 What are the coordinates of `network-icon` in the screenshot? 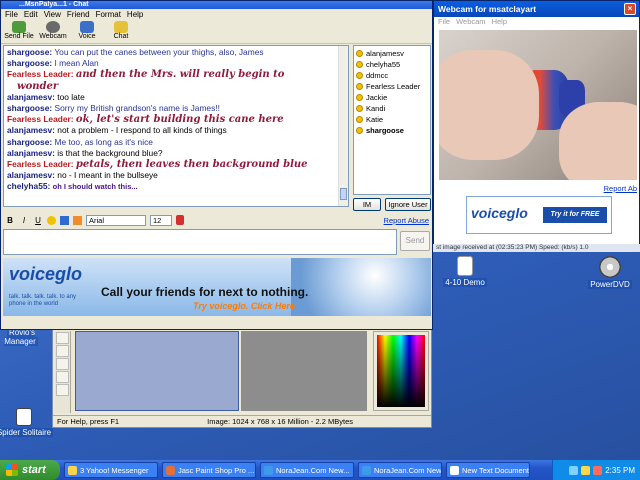 It's located at (574, 470).